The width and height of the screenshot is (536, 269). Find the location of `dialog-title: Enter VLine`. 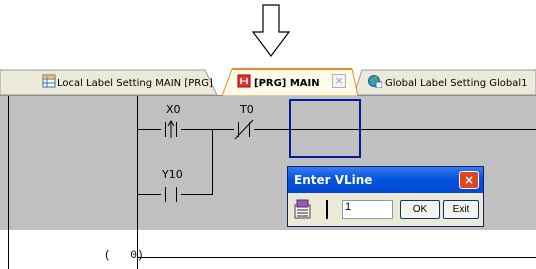

dialog-title: Enter VLine is located at coordinates (333, 180).